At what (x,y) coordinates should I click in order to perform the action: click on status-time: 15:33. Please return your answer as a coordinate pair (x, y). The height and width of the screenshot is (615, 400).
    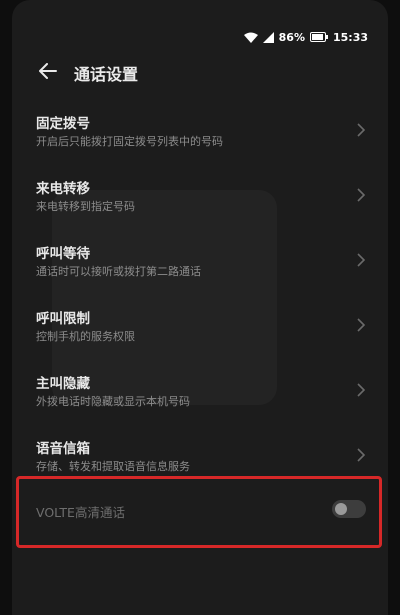
    Looking at the image, I should click on (350, 37).